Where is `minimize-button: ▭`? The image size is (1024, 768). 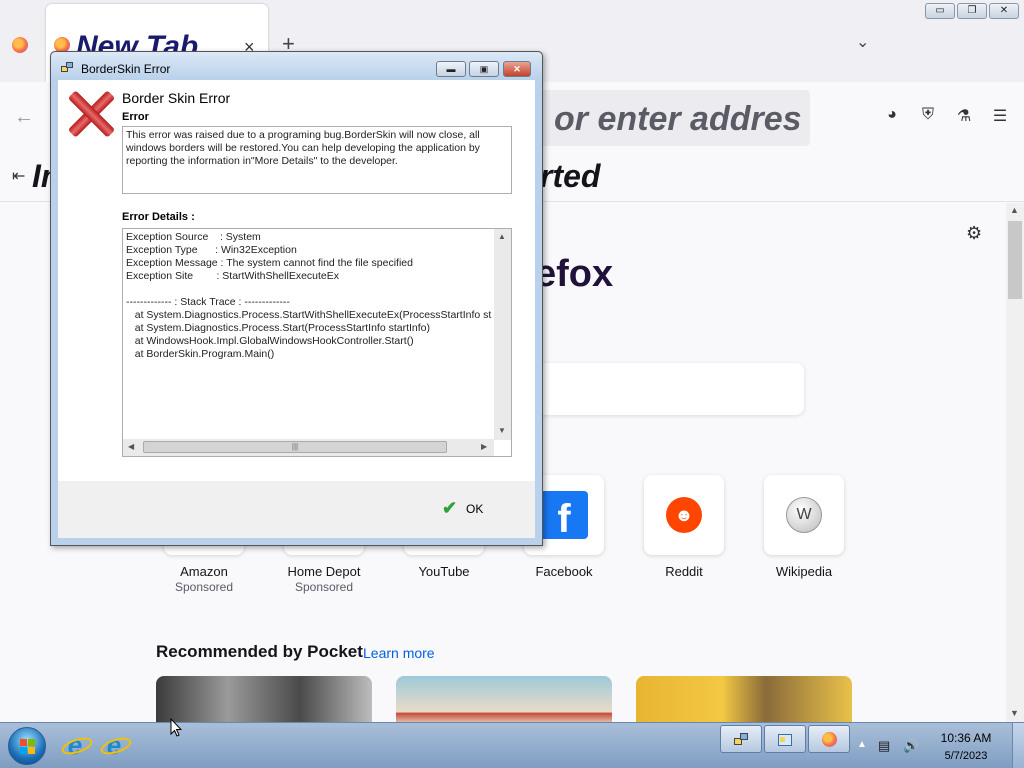 minimize-button: ▭ is located at coordinates (940, 11).